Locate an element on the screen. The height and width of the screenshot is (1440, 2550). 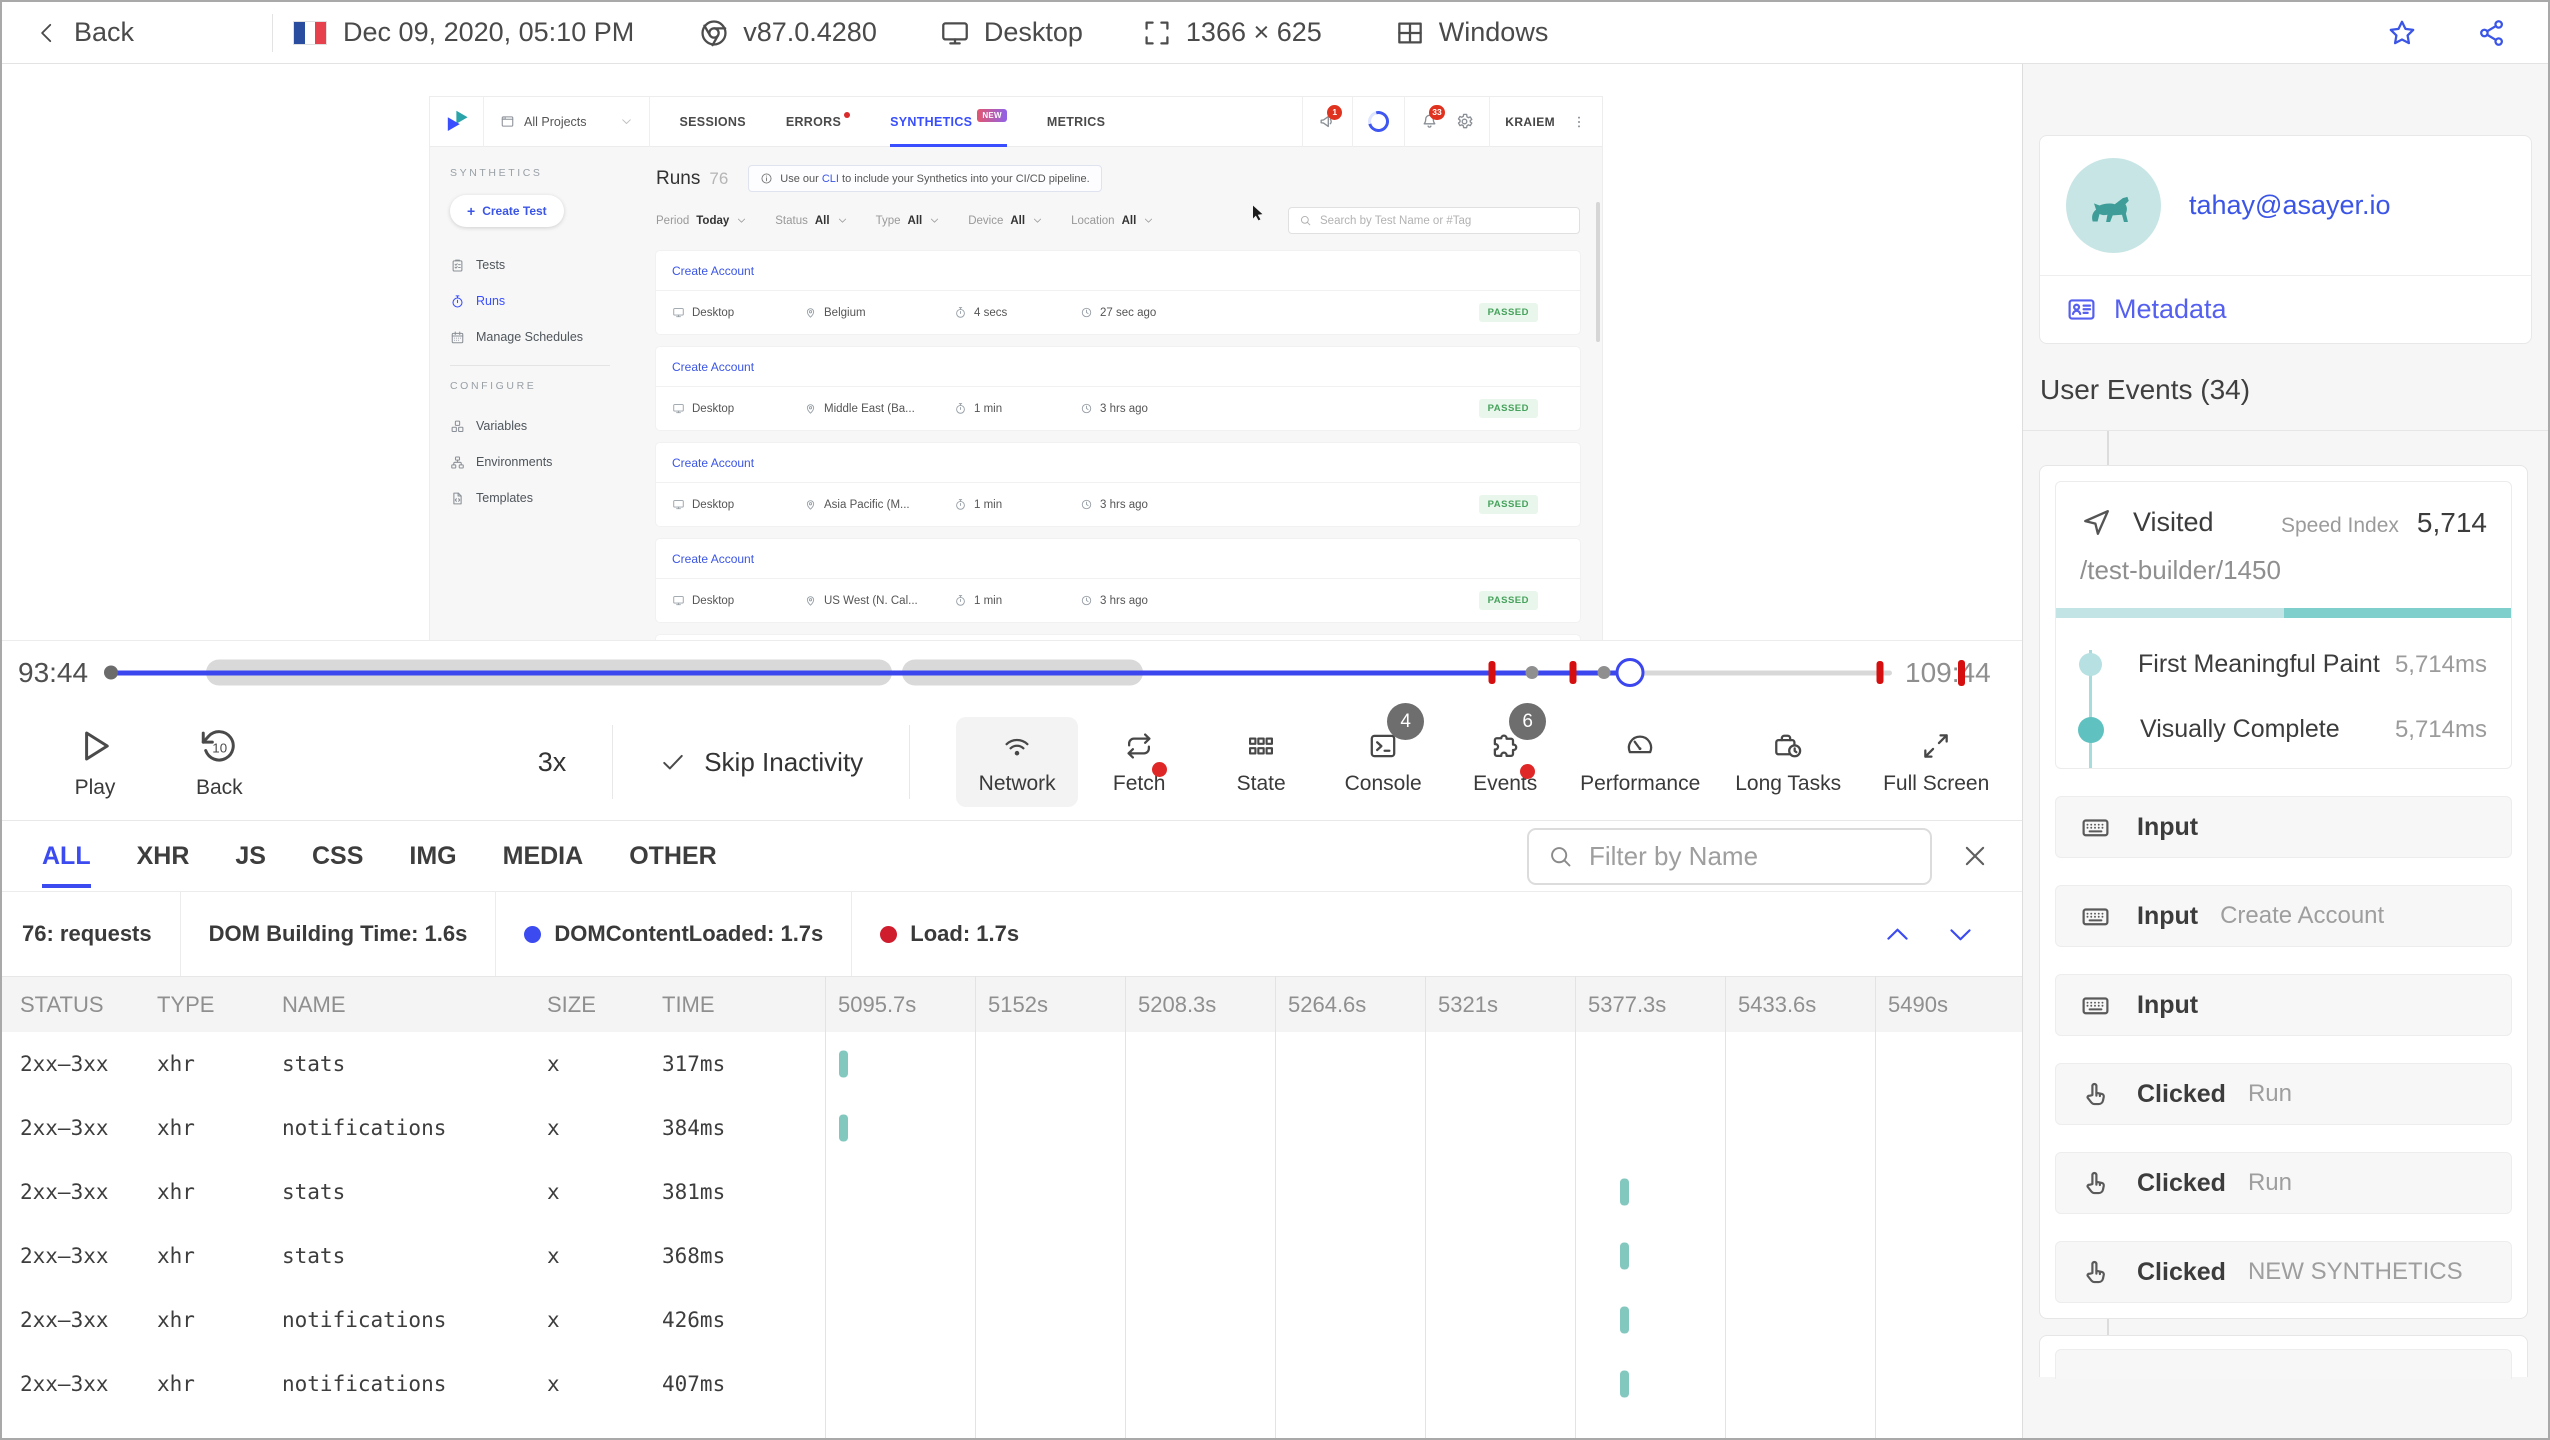
user-menu: KRAIEM is located at coordinates (1545, 121).